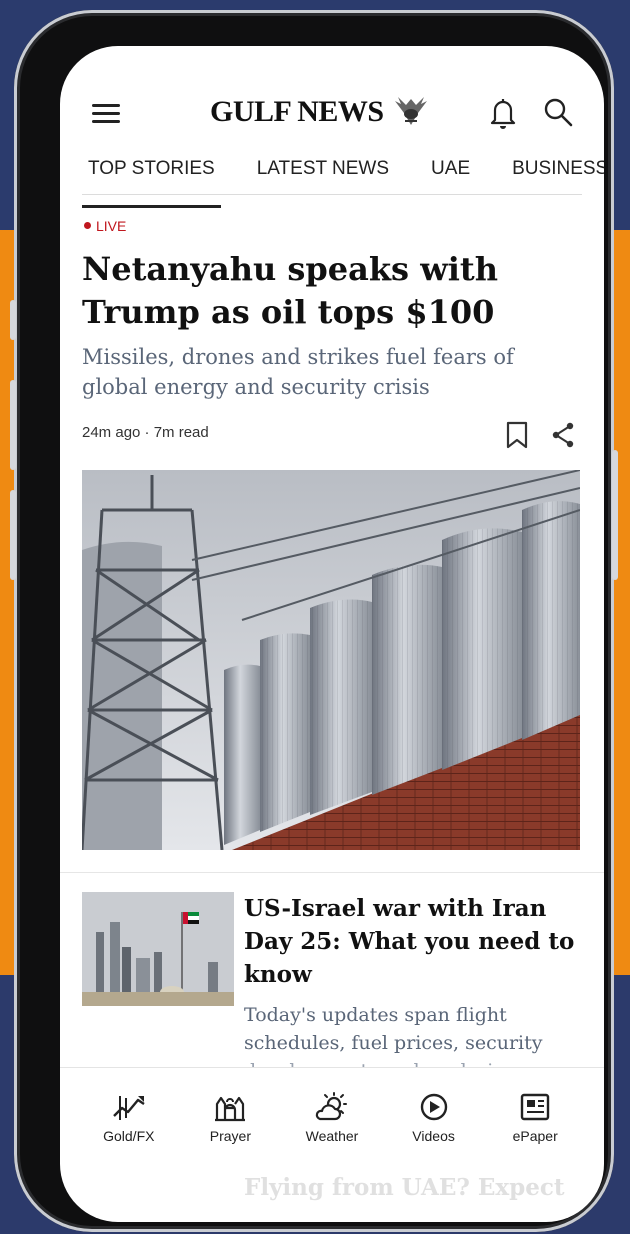 Image resolution: width=630 pixels, height=1234 pixels. Describe the element at coordinates (13, 425) in the screenshot. I see `volume-up-button` at that location.